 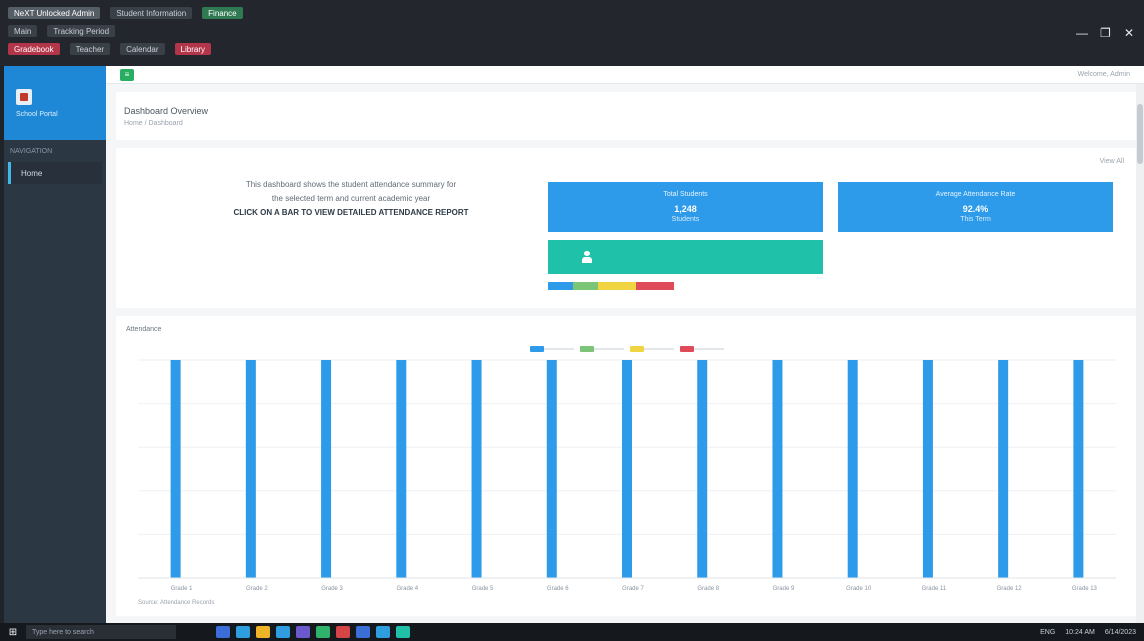 What do you see at coordinates (685, 194) in the screenshot?
I see `stat-label: Total Students` at bounding box center [685, 194].